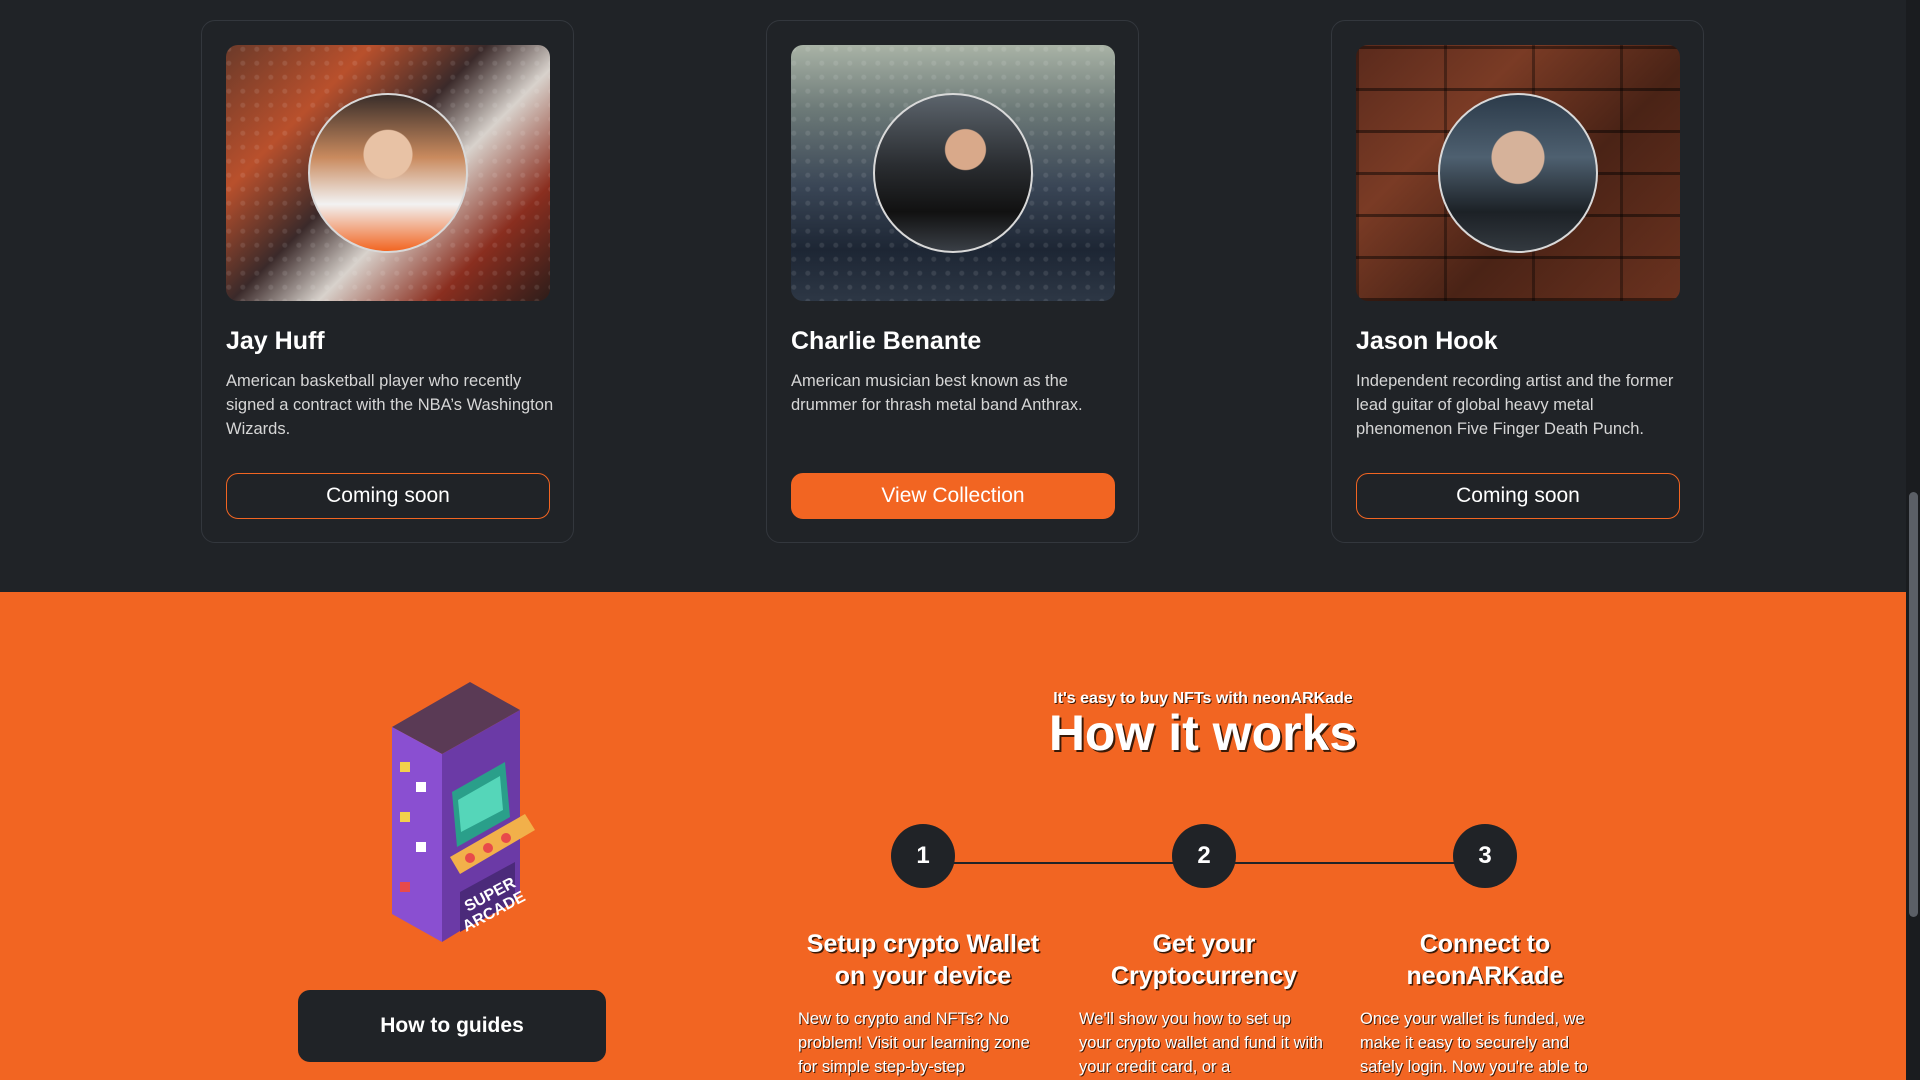  I want to click on step-3-title: Connect to neonARKade, so click(1485, 960).